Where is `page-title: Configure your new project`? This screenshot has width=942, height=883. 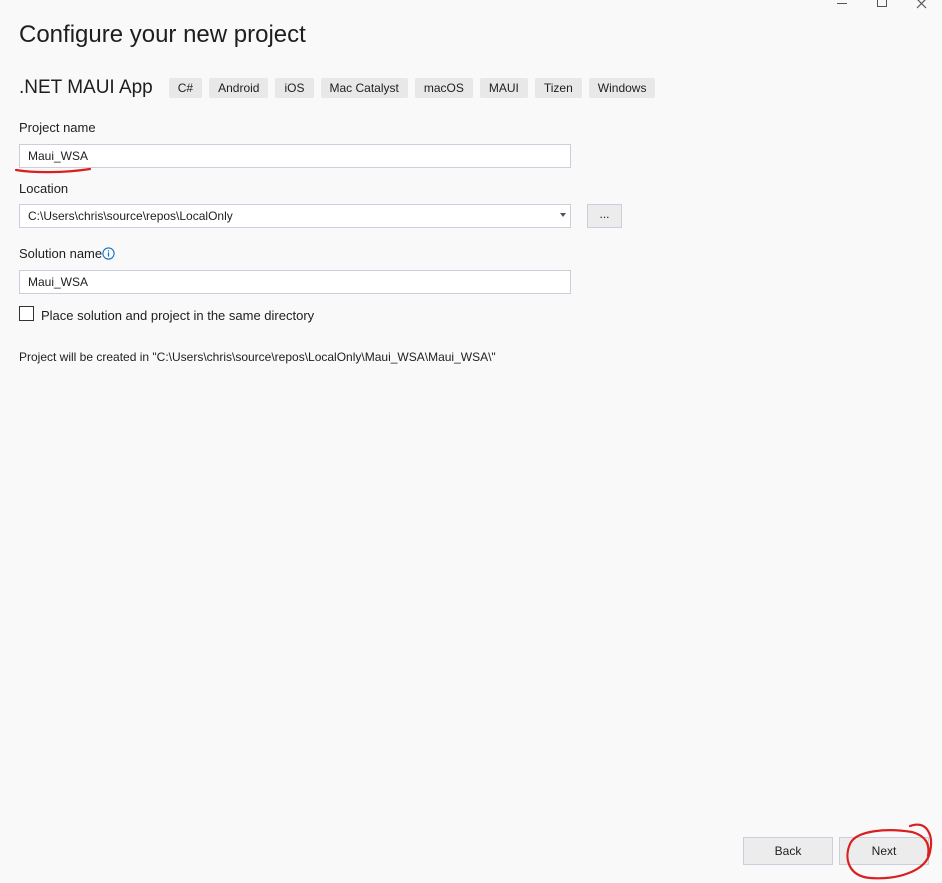
page-title: Configure your new project is located at coordinates (162, 34).